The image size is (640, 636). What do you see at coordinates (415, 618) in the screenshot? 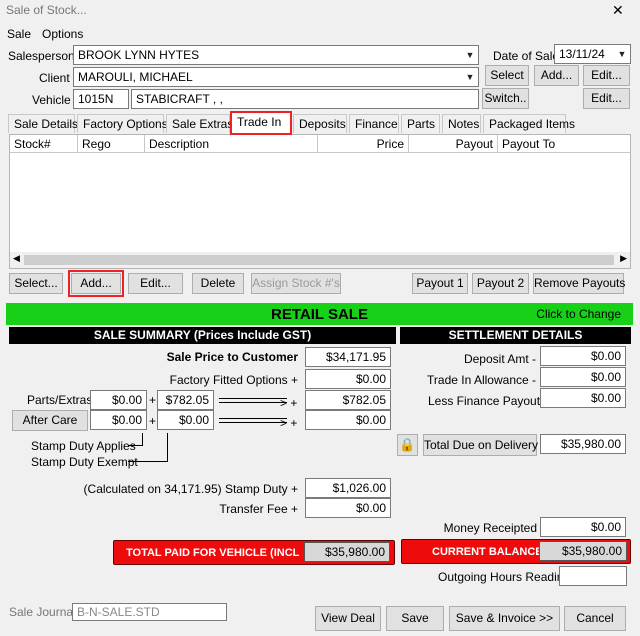
I see `save-button: Save` at bounding box center [415, 618].